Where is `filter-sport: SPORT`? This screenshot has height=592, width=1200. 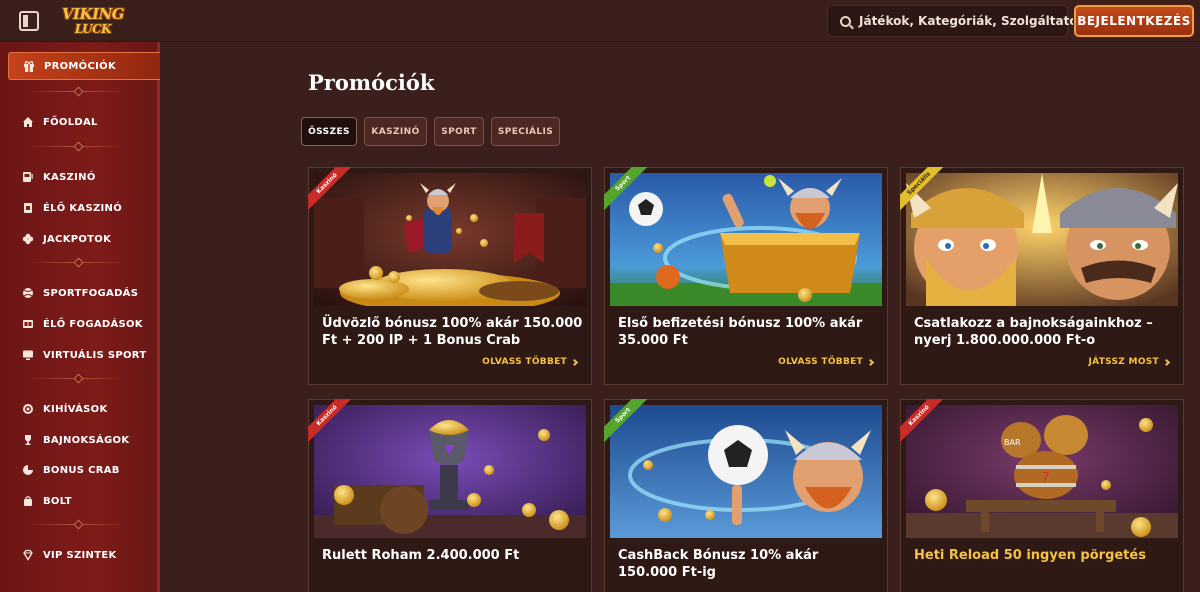 filter-sport: SPORT is located at coordinates (459, 131).